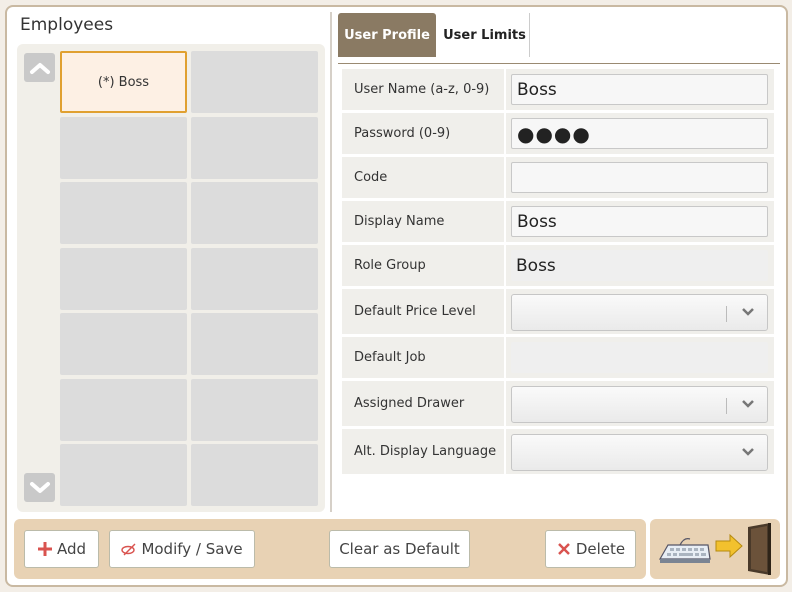 This screenshot has width=792, height=592. Describe the element at coordinates (639, 133) in the screenshot. I see `password-input: ●●●●` at that location.